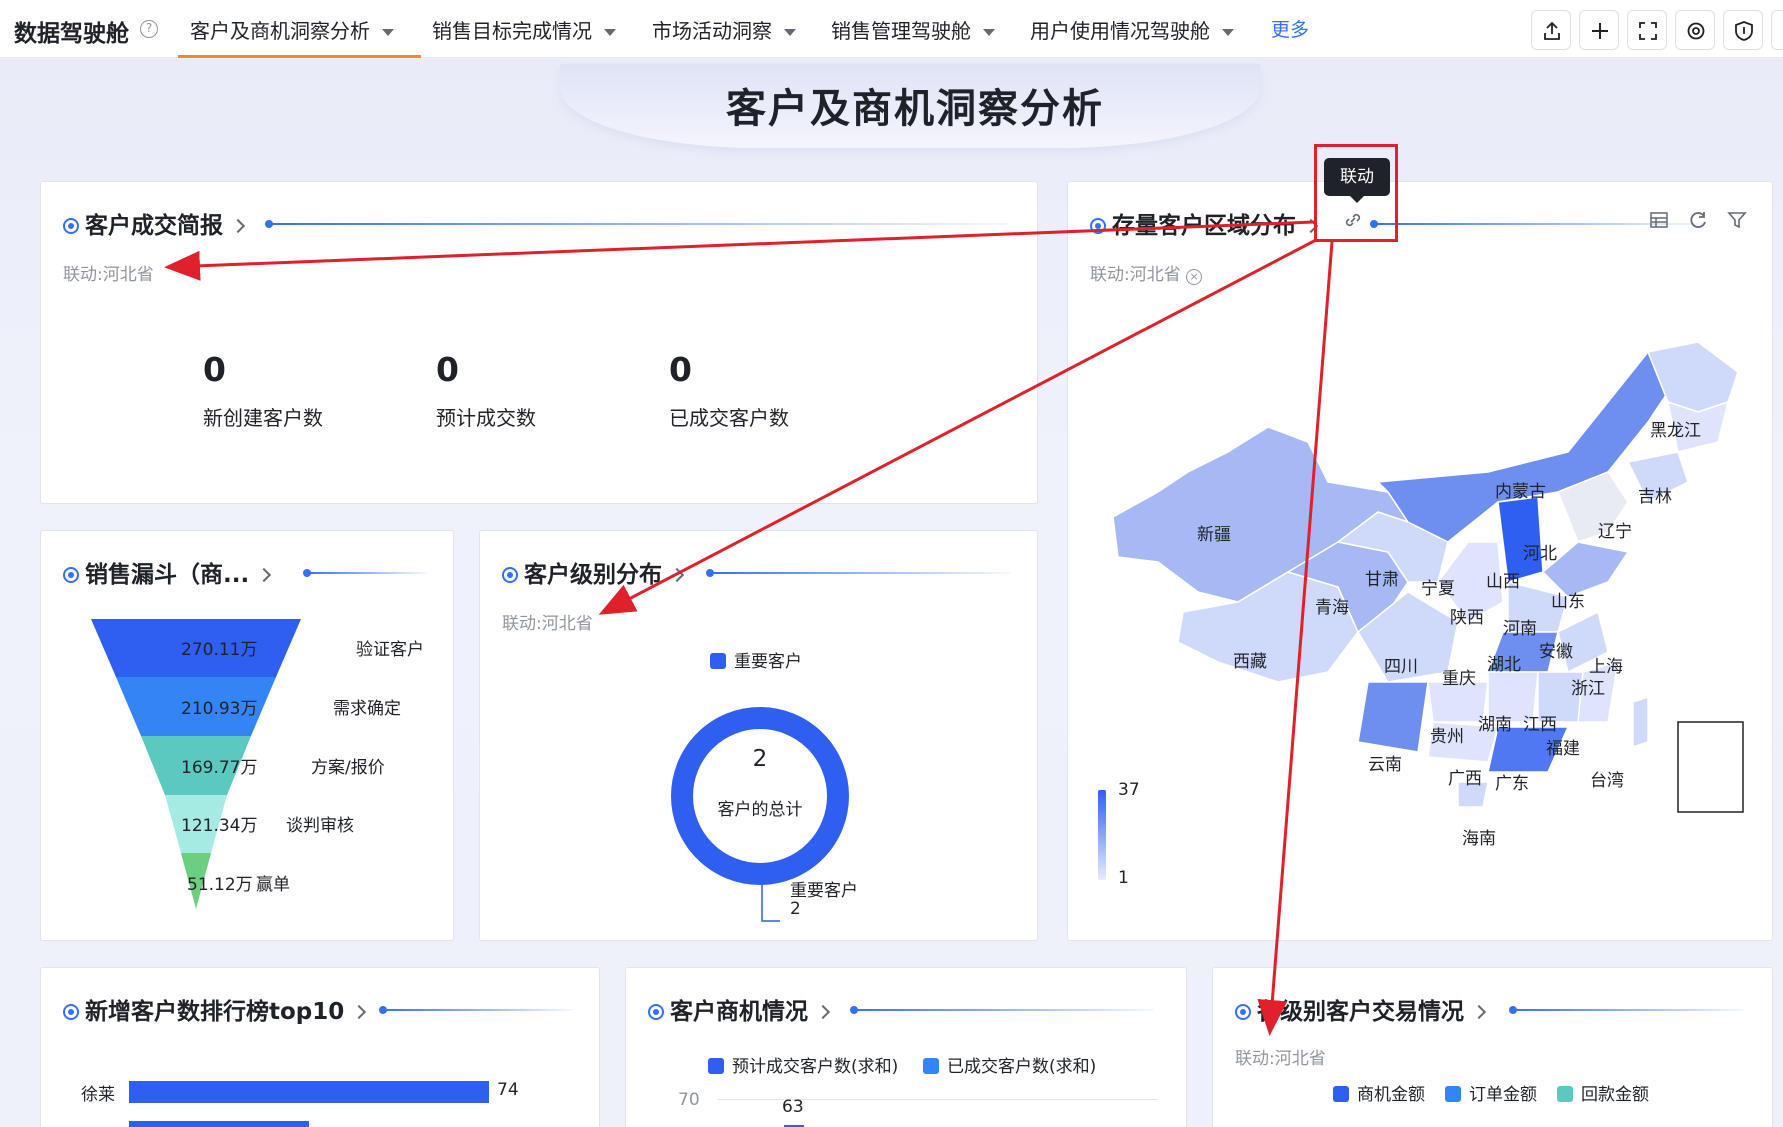  I want to click on upload-icon, so click(1552, 30).